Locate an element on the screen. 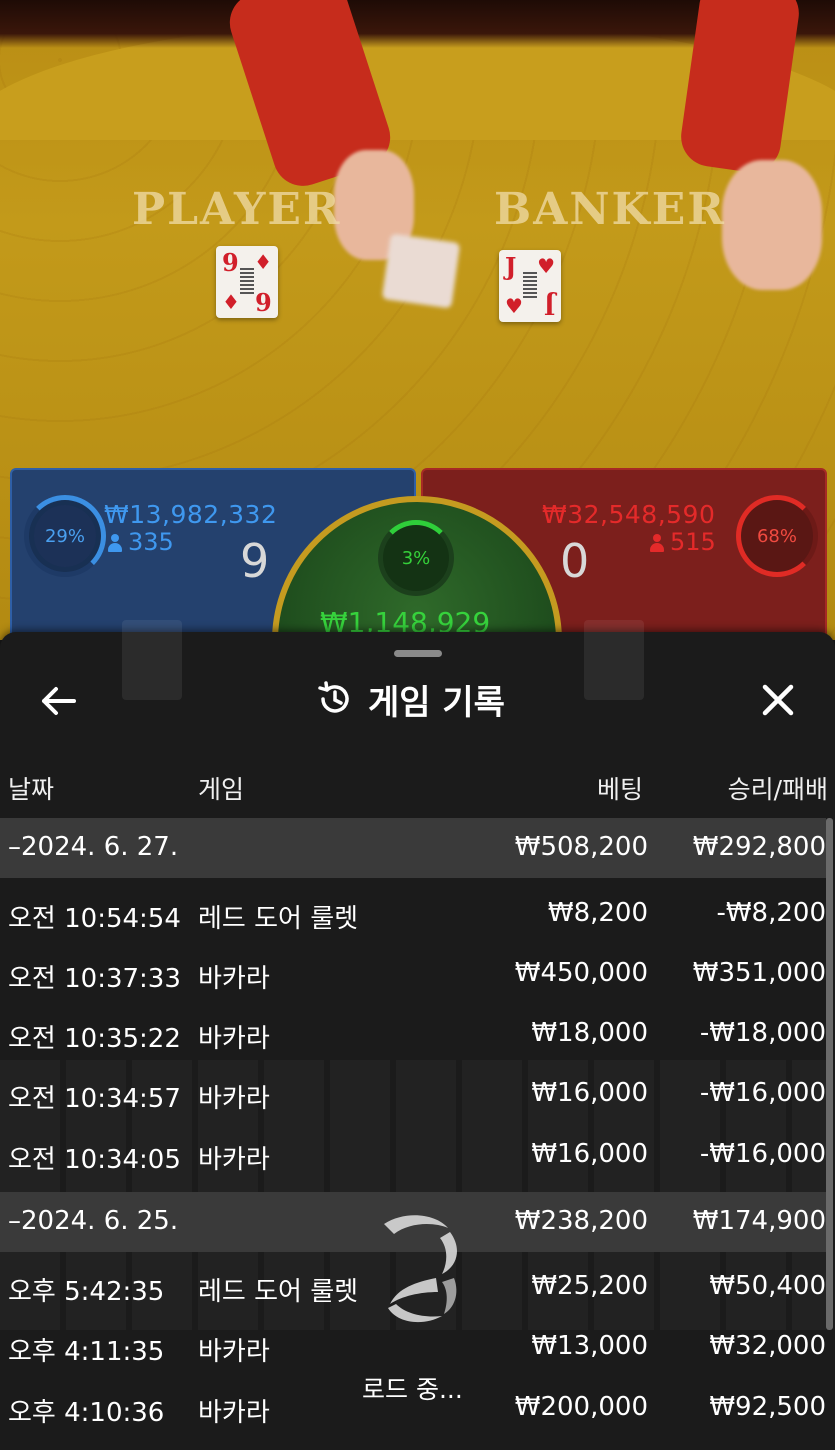 Image resolution: width=835 pixels, height=1450 pixels. column-header-date: 날짜 is located at coordinates (31, 789).